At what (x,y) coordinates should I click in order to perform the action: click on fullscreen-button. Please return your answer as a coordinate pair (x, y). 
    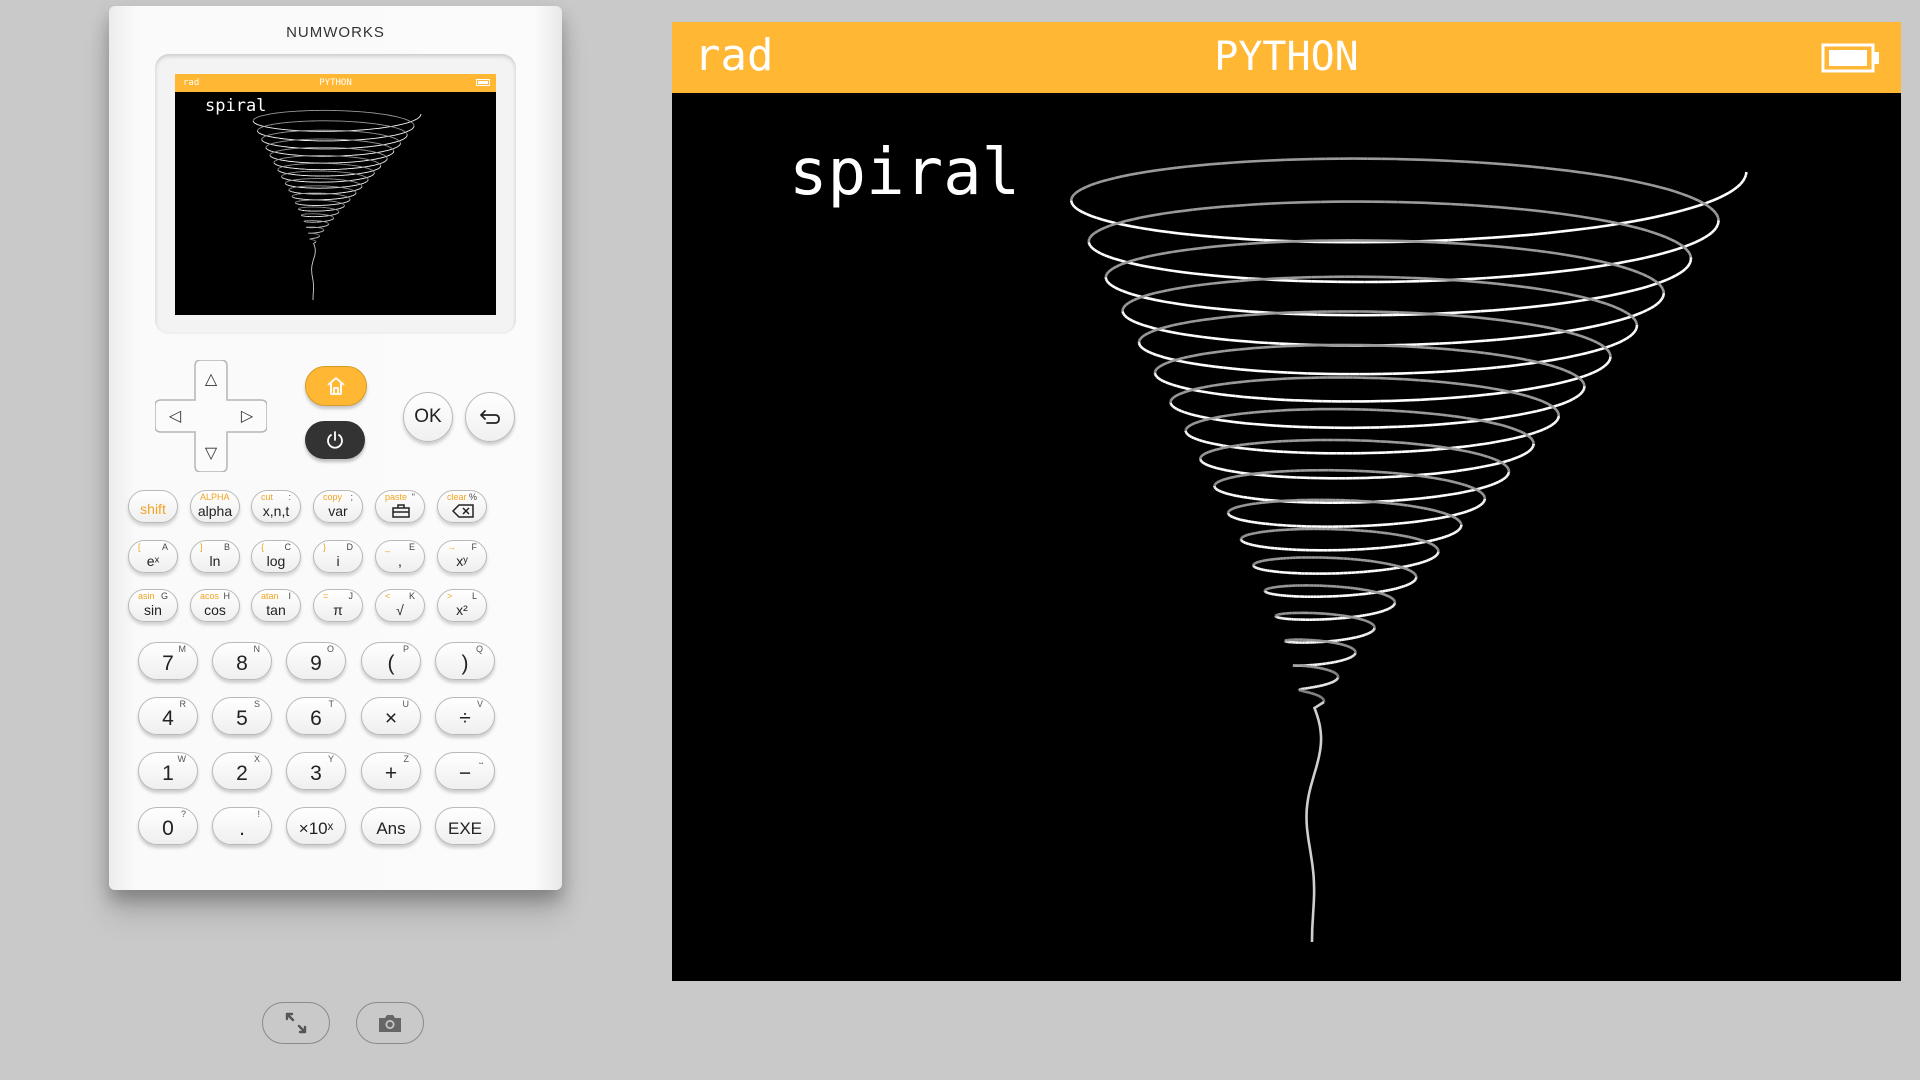
    Looking at the image, I should click on (296, 1023).